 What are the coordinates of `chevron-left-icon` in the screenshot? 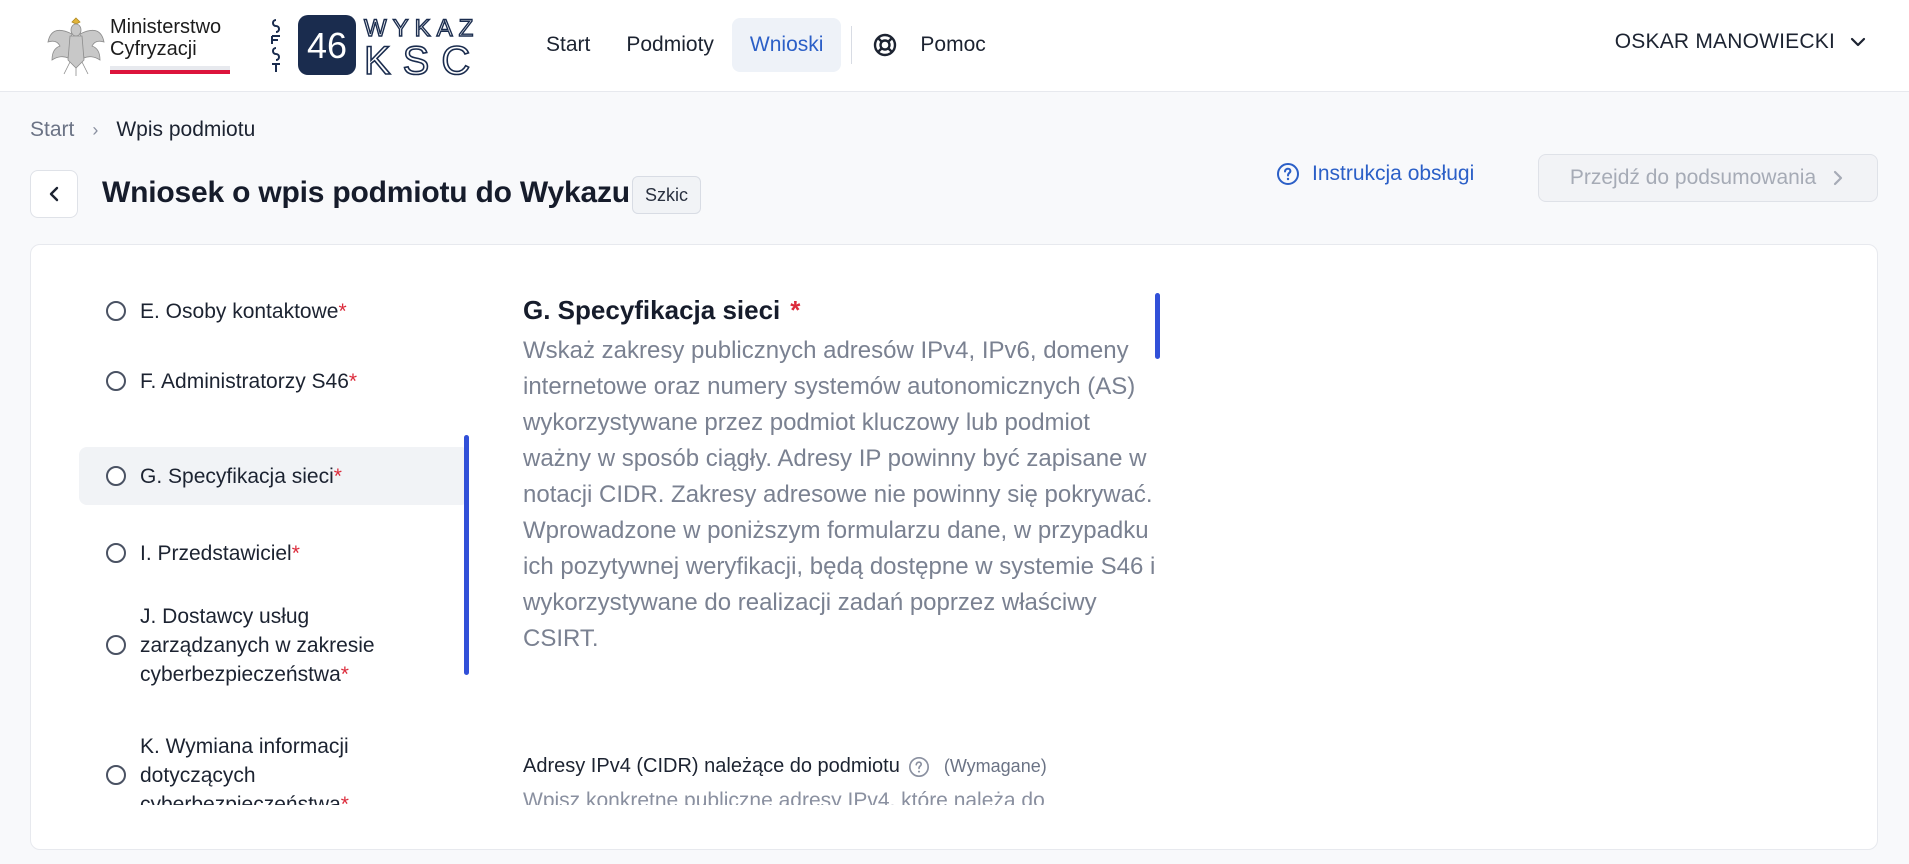 It's located at (54, 194).